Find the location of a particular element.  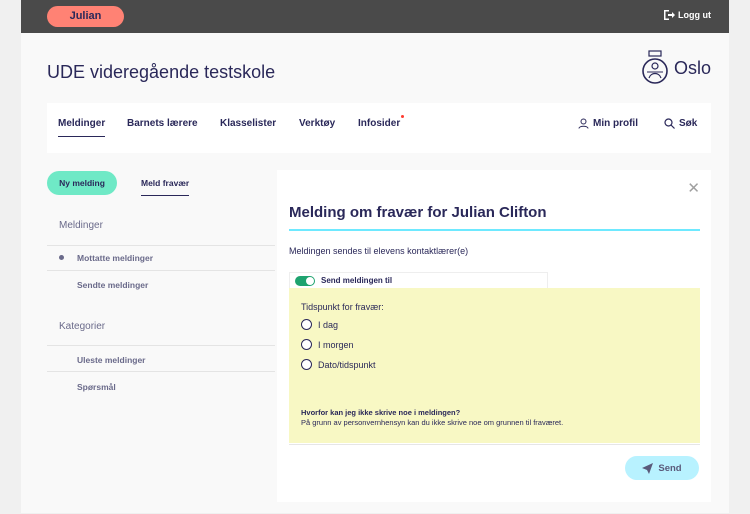

option-label: Dato/tidspunkt is located at coordinates (347, 364).